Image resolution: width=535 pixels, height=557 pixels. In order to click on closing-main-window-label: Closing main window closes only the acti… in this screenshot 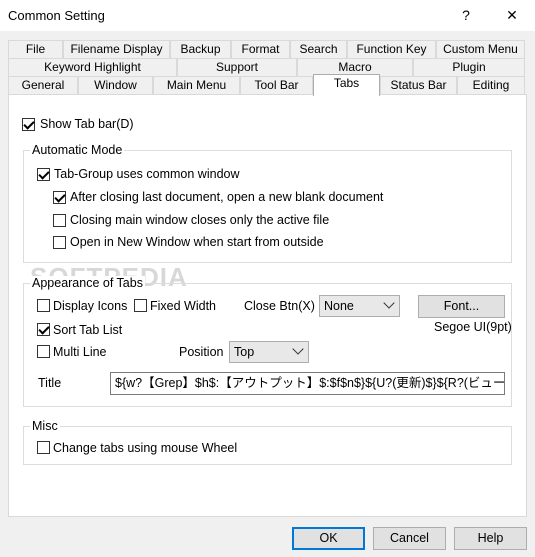, I will do `click(200, 220)`.